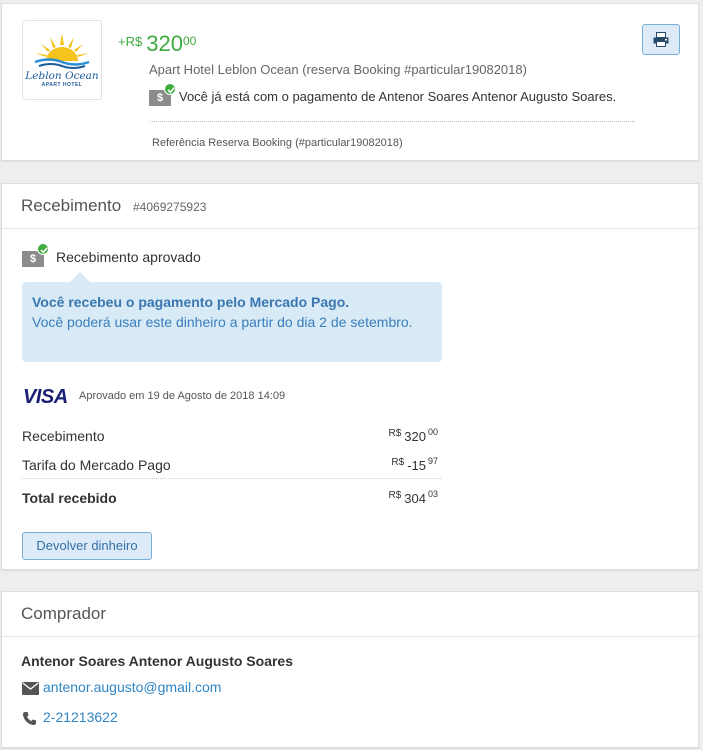  Describe the element at coordinates (350, 614) in the screenshot. I see `buyer-header: Comprador` at that location.